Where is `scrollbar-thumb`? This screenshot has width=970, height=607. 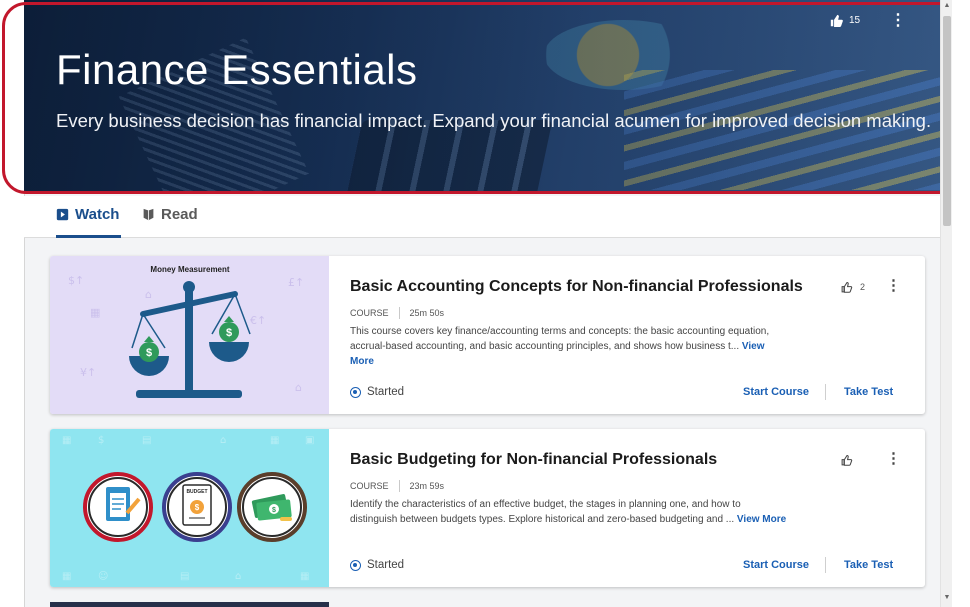
scrollbar-thumb is located at coordinates (947, 121).